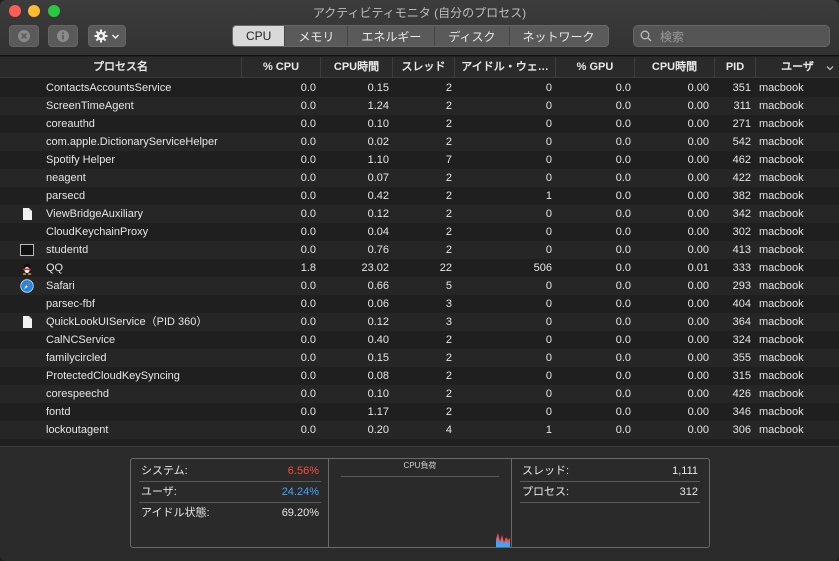  Describe the element at coordinates (419, 124) in the screenshot. I see `table-row: coreauthd 0.0 0.10 2 0 0.0 0.00 271 macbook` at that location.